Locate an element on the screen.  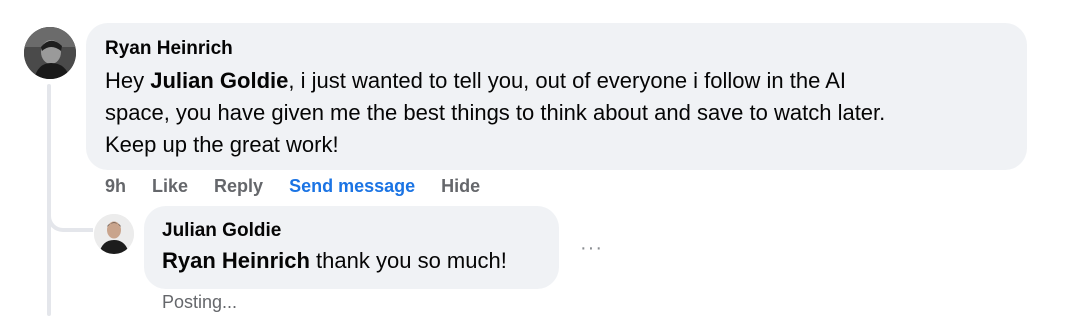
avatar is located at coordinates (50, 53).